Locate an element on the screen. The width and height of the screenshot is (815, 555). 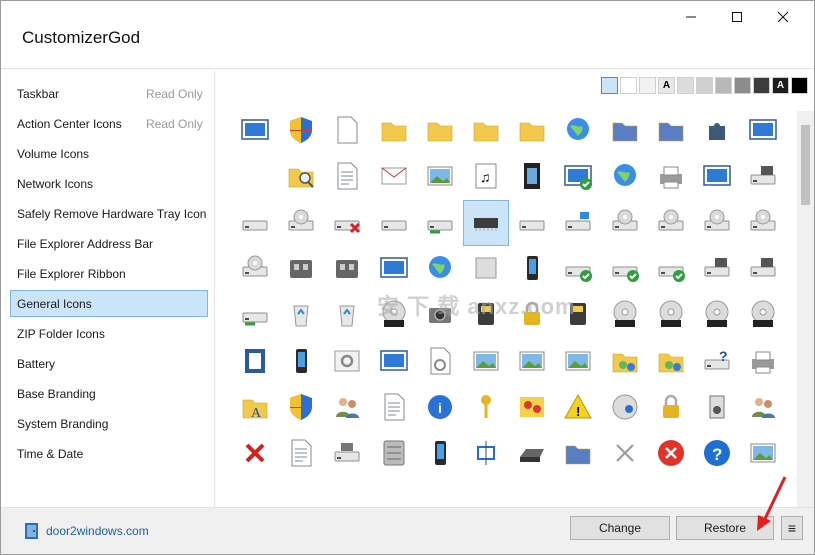
close-button is located at coordinates (783, 17).